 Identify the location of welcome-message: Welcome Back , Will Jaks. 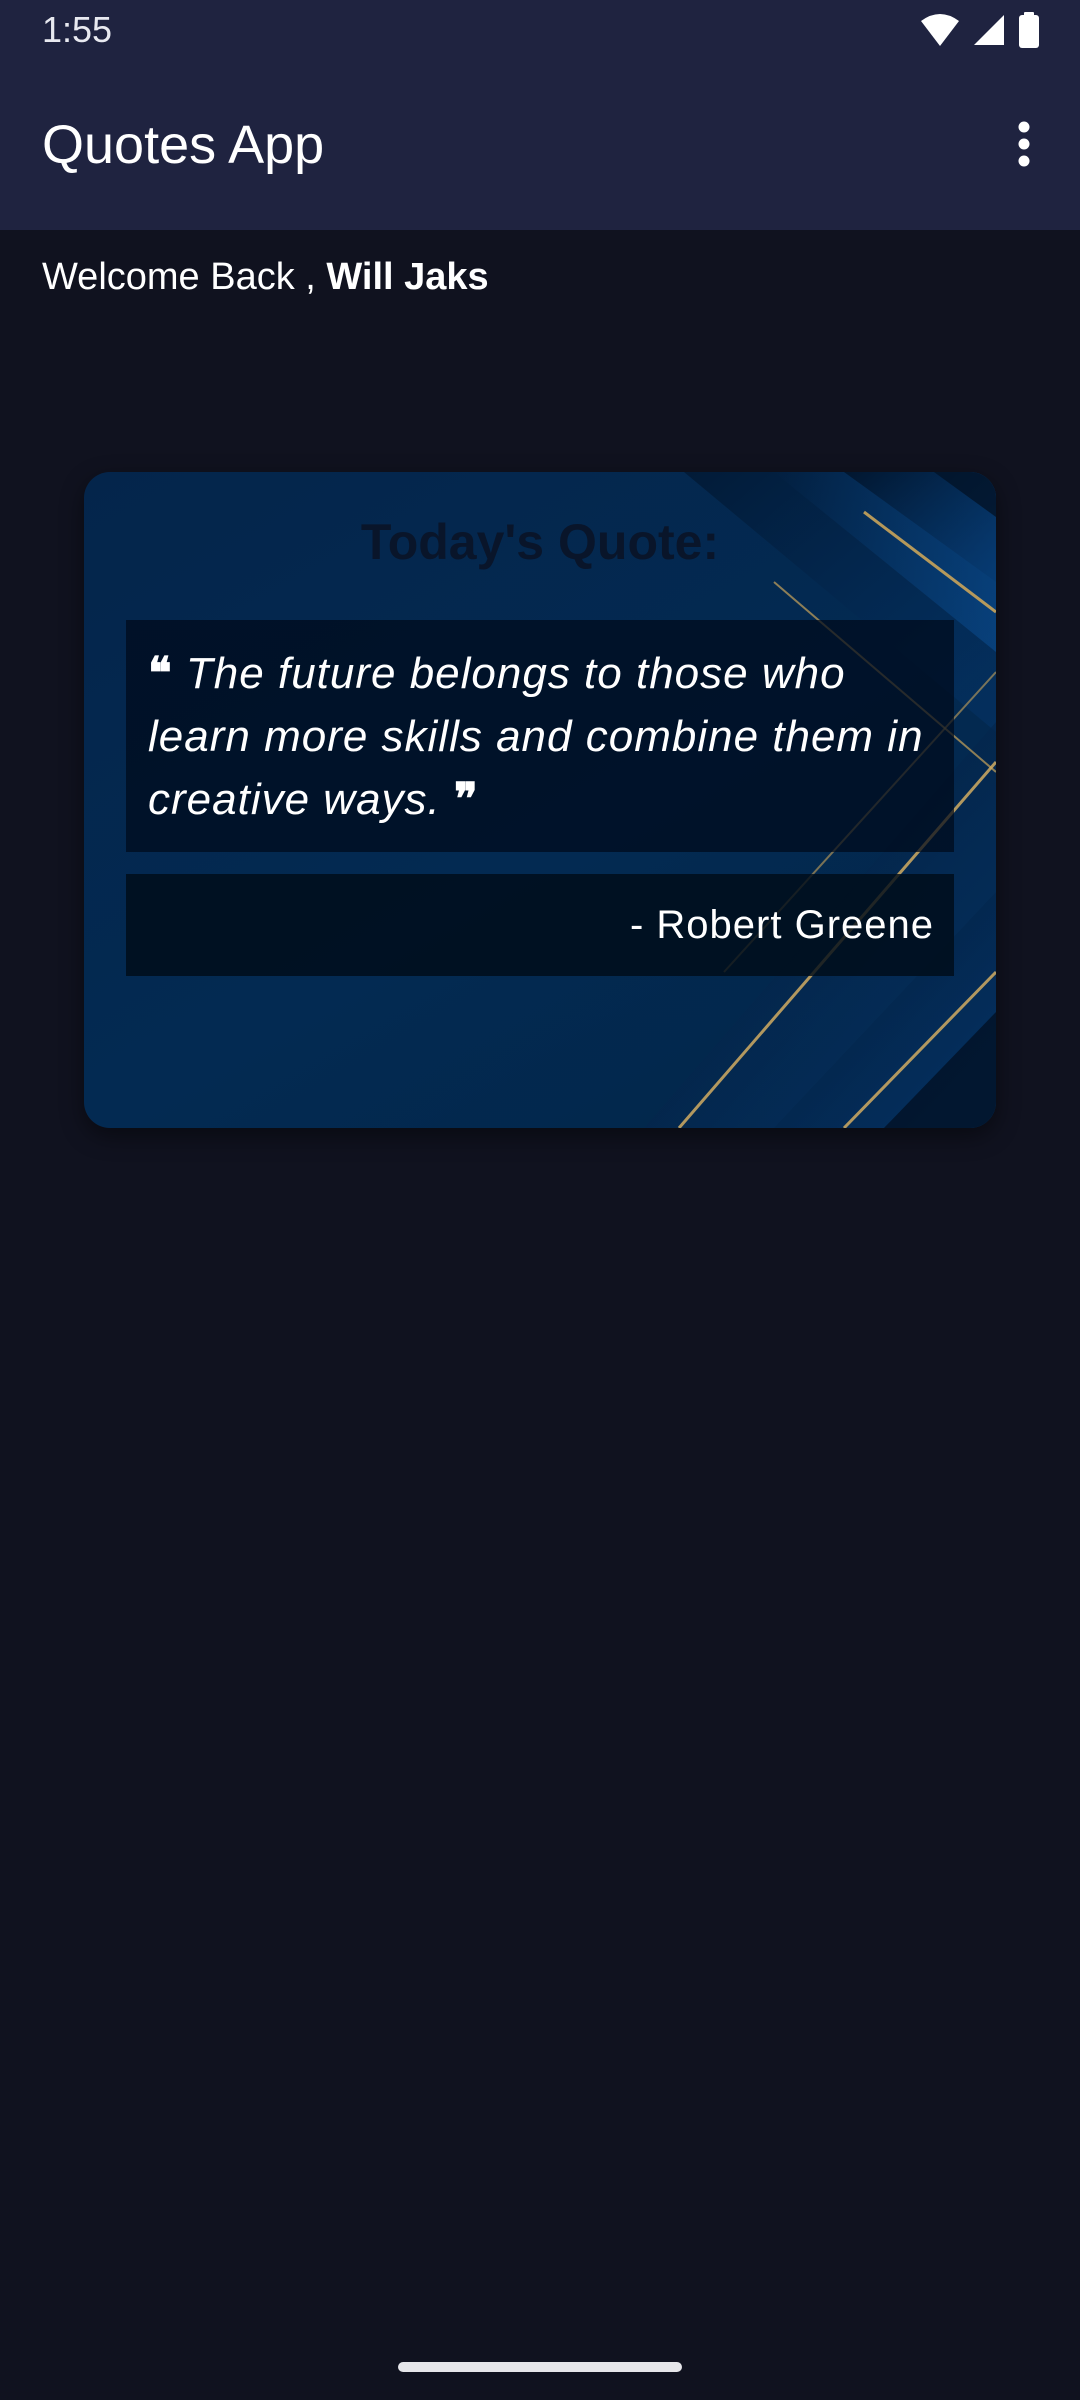
(265, 277).